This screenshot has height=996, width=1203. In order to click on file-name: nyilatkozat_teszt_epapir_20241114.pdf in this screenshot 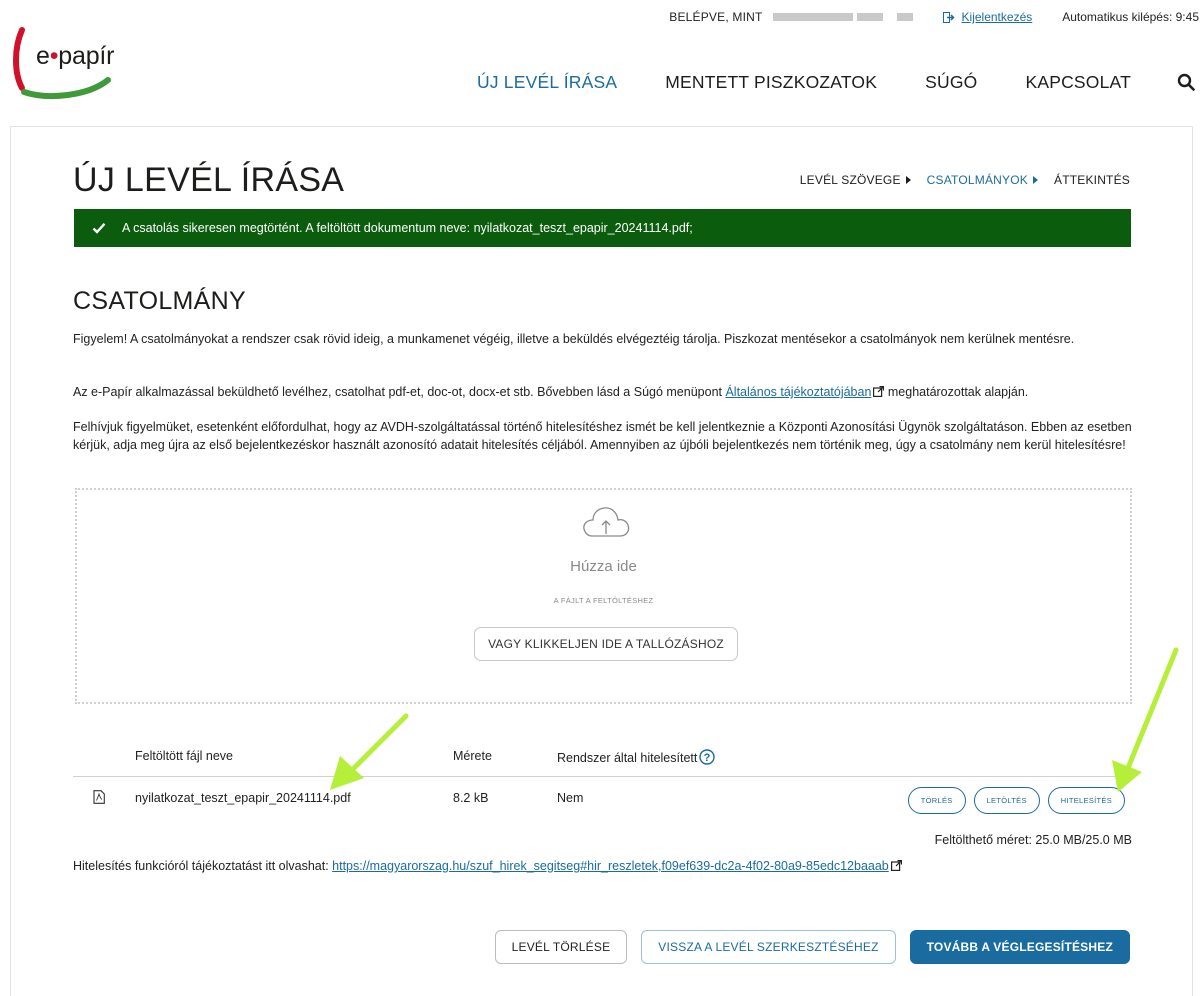, I will do `click(243, 798)`.